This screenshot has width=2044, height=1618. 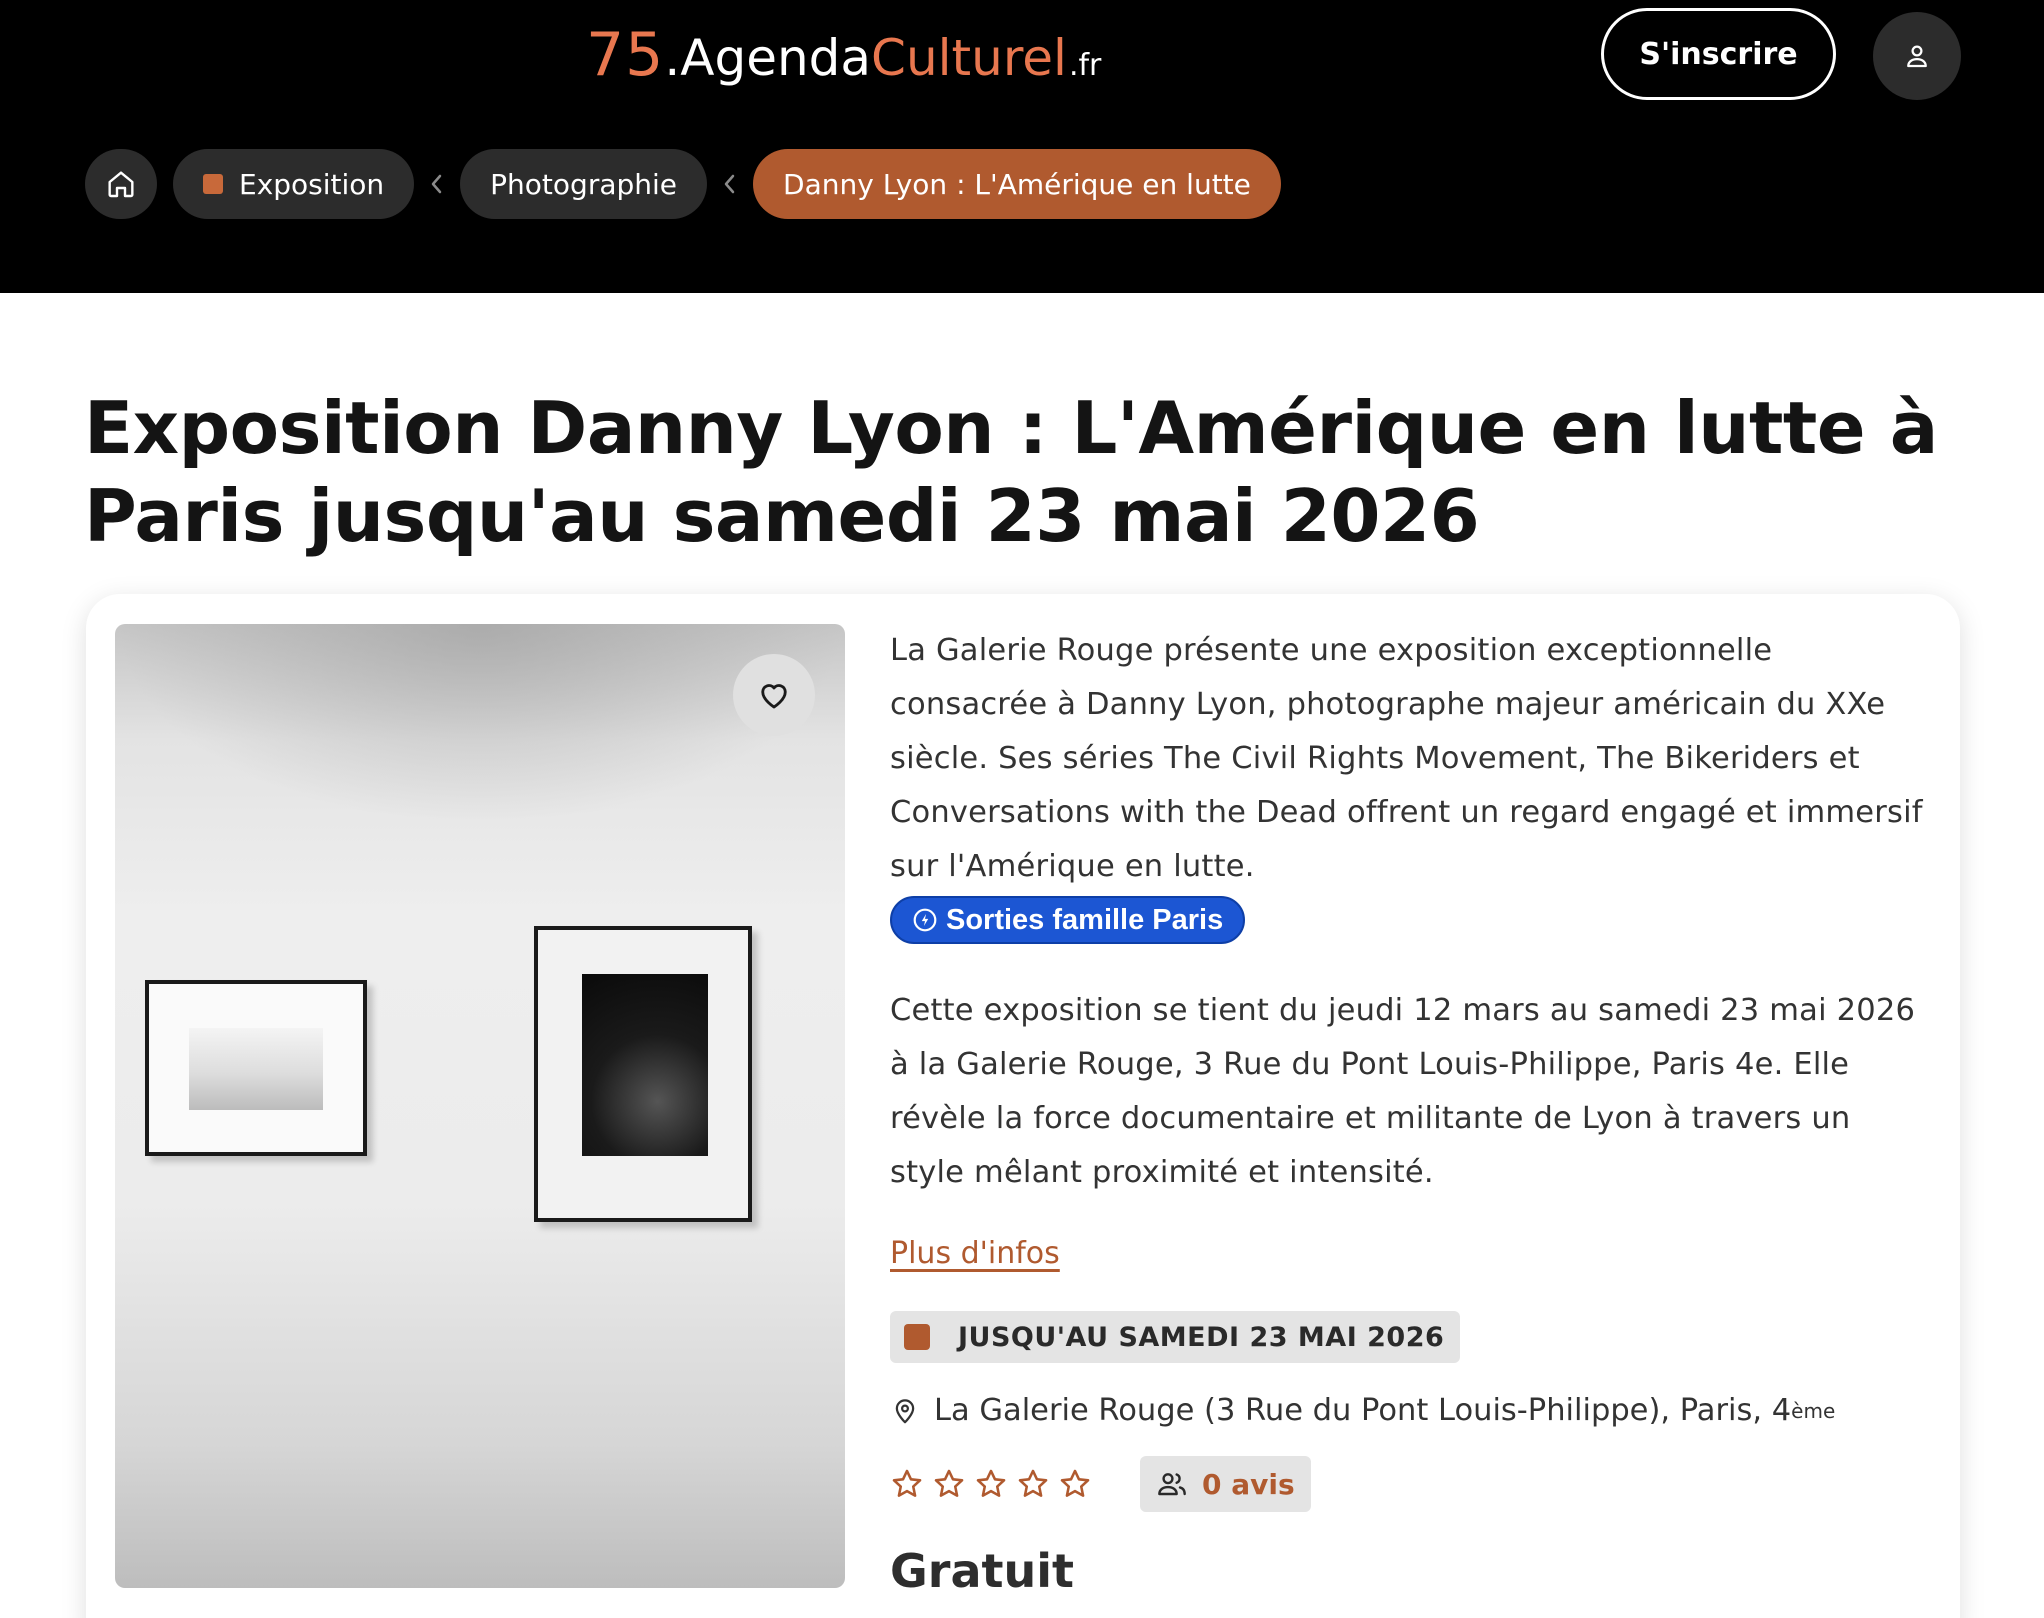 I want to click on reviews-badge: 0 avis, so click(x=1225, y=1484).